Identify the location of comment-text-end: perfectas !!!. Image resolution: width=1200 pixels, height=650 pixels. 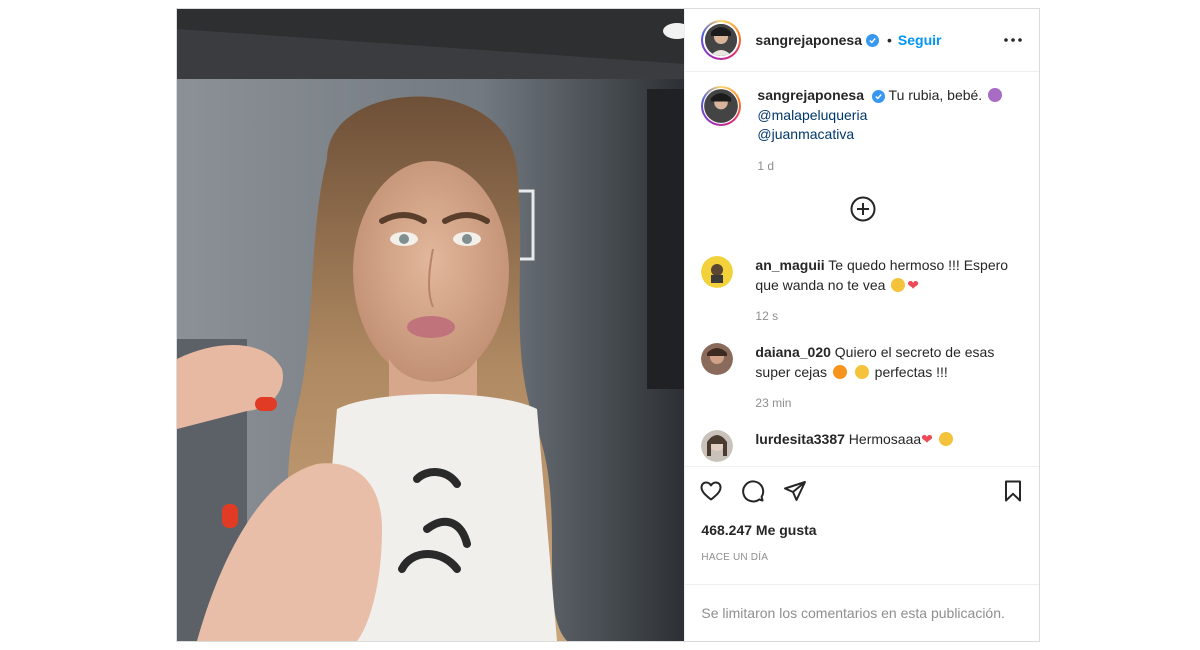
(911, 371).